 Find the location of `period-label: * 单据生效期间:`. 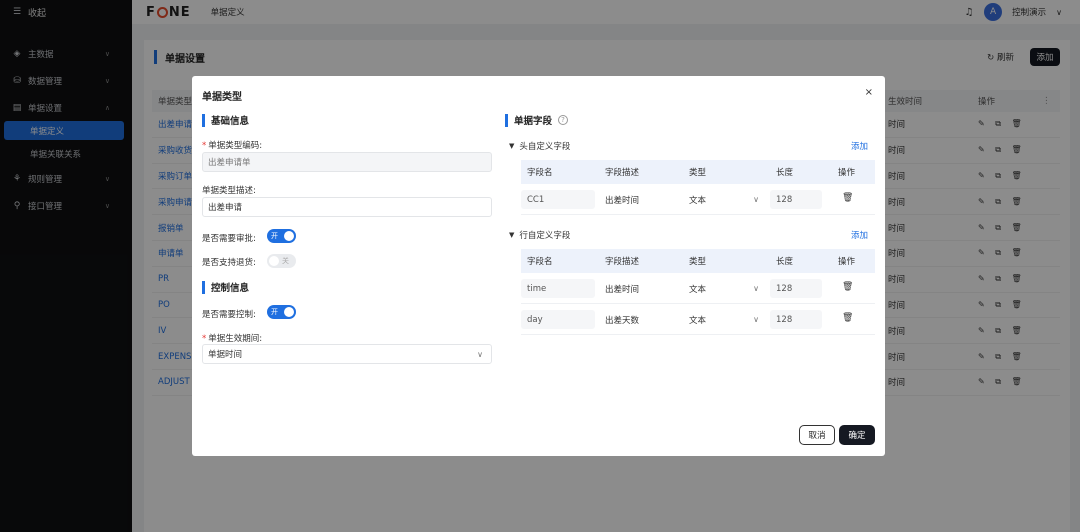

period-label: * 单据生效期间: is located at coordinates (232, 339).